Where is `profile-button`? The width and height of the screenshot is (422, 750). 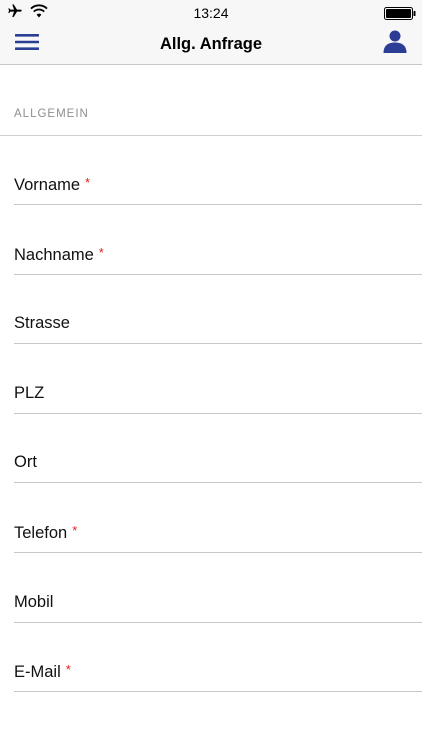
profile-button is located at coordinates (395, 43).